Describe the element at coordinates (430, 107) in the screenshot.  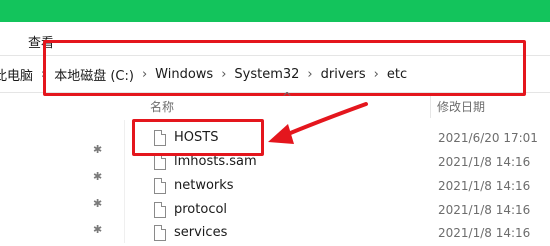
I see `column-divider` at that location.